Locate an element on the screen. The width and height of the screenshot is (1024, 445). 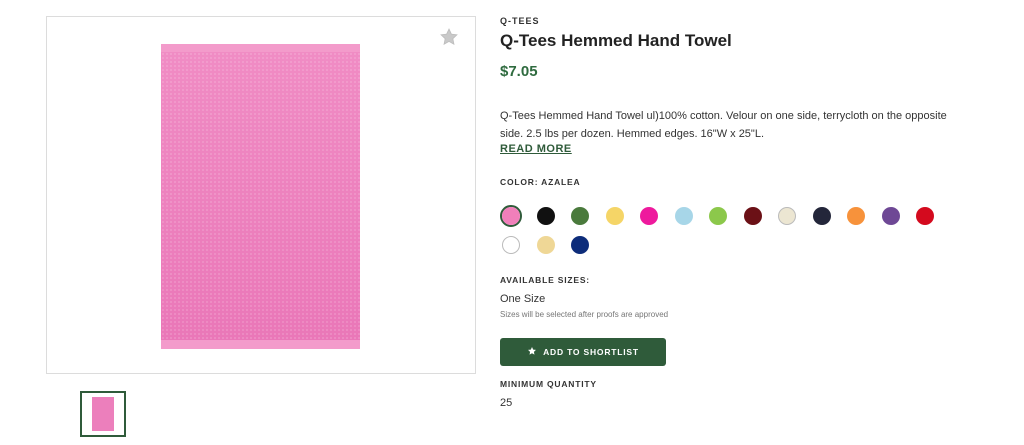
add-to-shortlist-label: ADD TO SHORTLIST is located at coordinates (591, 352).